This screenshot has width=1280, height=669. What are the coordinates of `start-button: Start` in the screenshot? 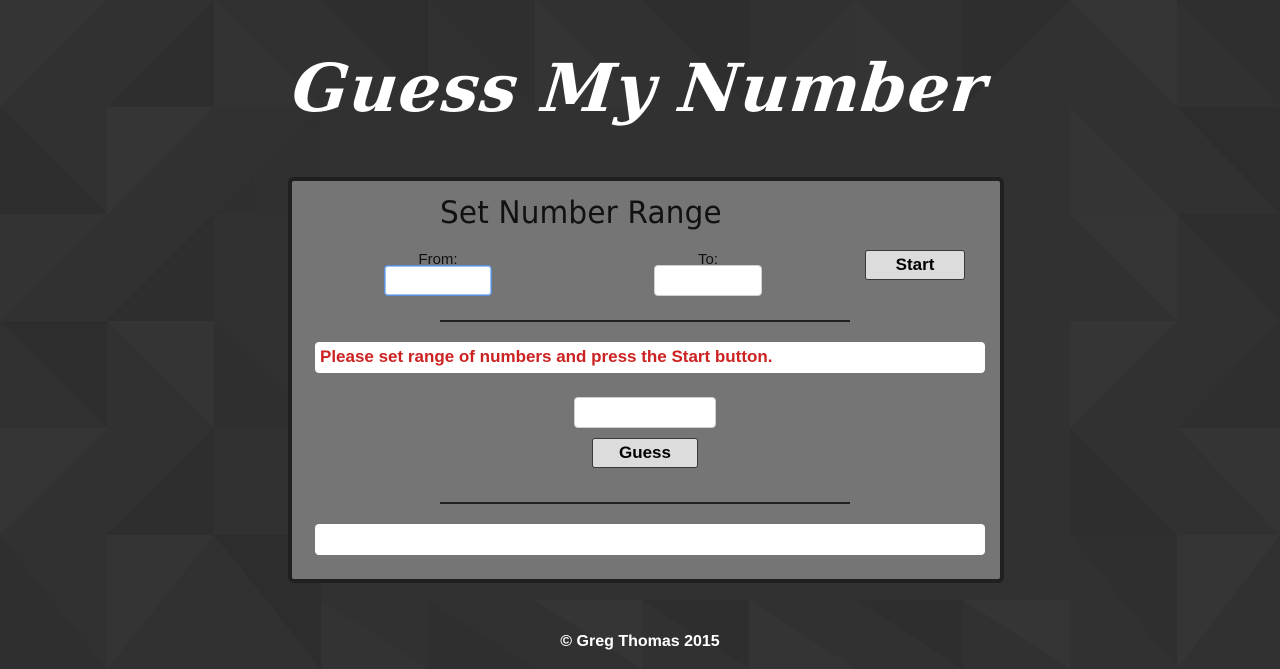 It's located at (915, 265).